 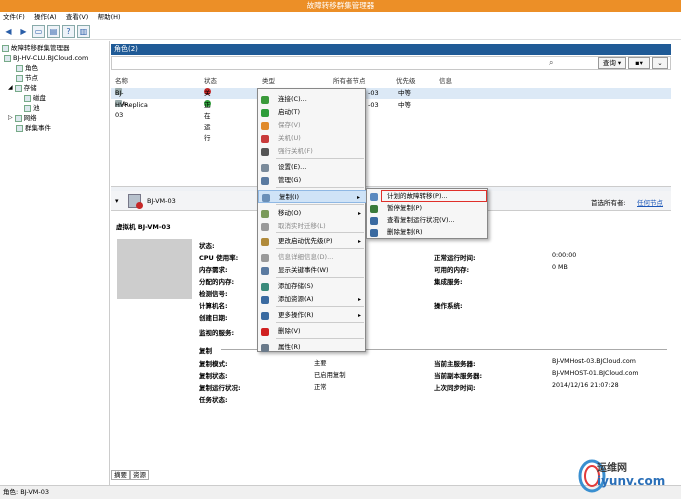 What do you see at coordinates (53, 31) in the screenshot?
I see `console-tree-icon: ▤` at bounding box center [53, 31].